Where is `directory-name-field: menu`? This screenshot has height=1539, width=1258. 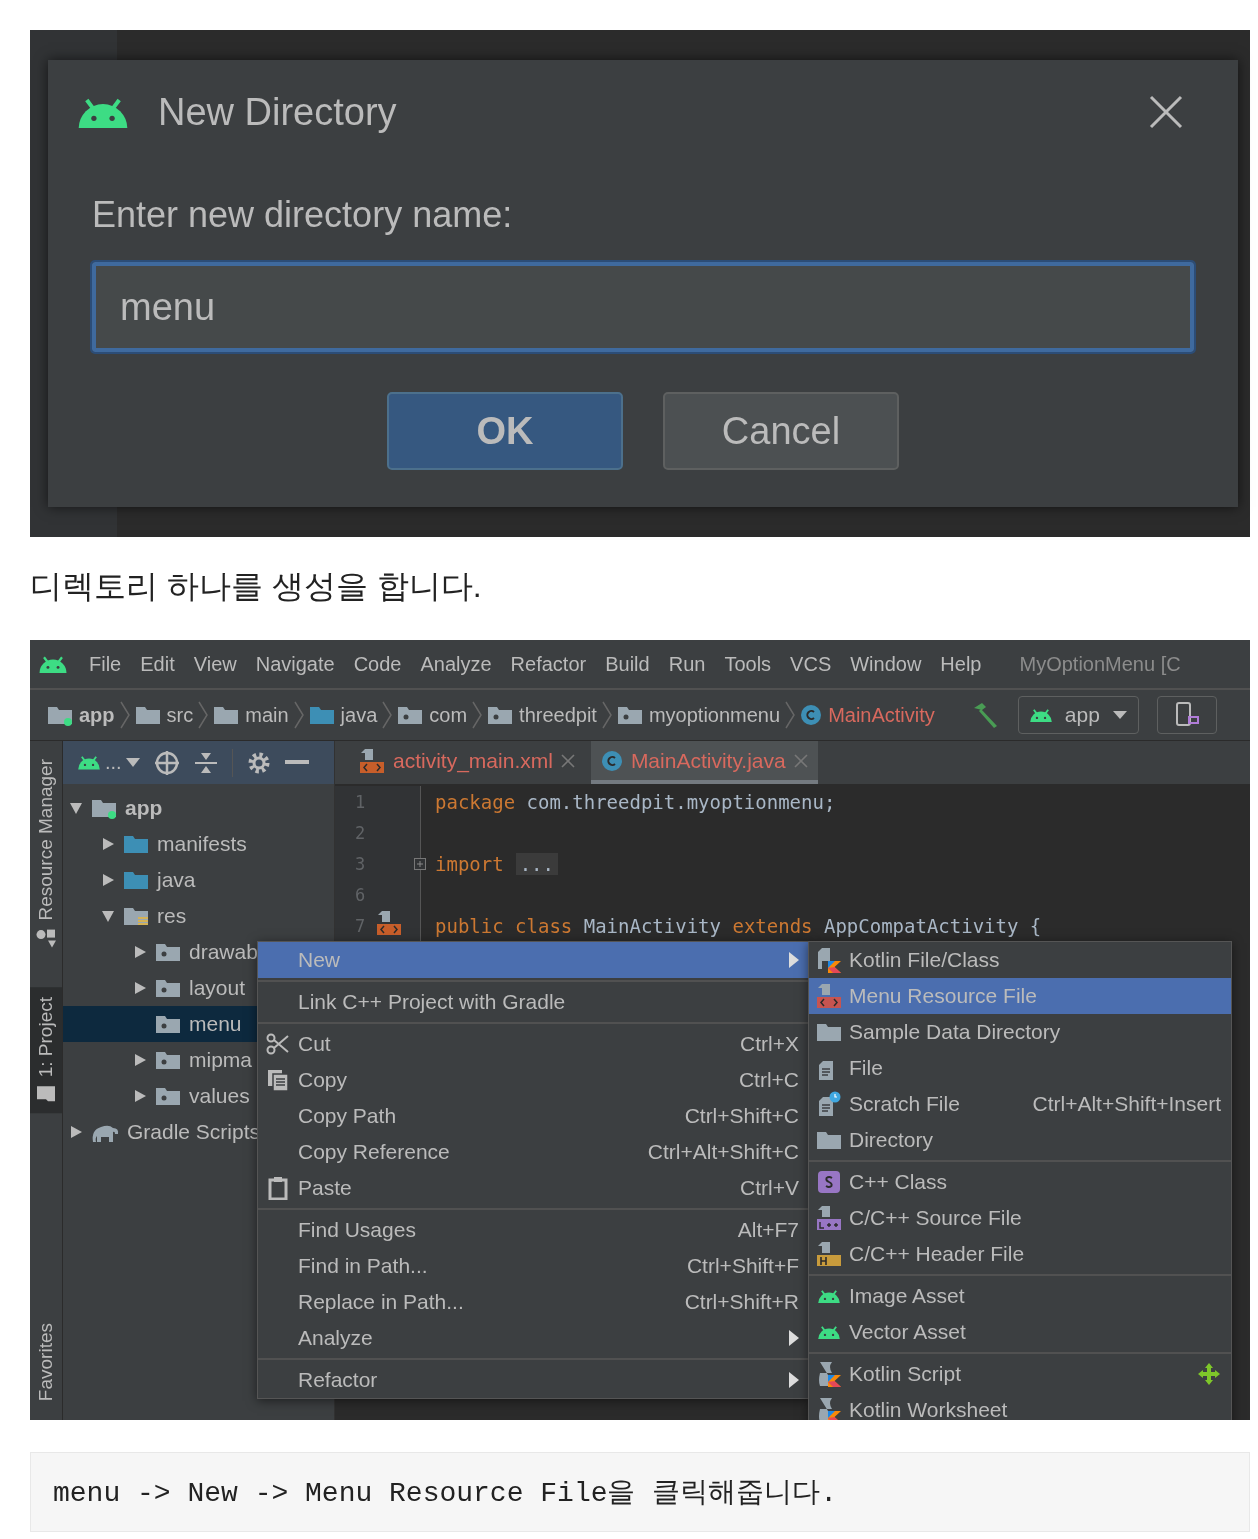
directory-name-field: menu is located at coordinates (643, 307).